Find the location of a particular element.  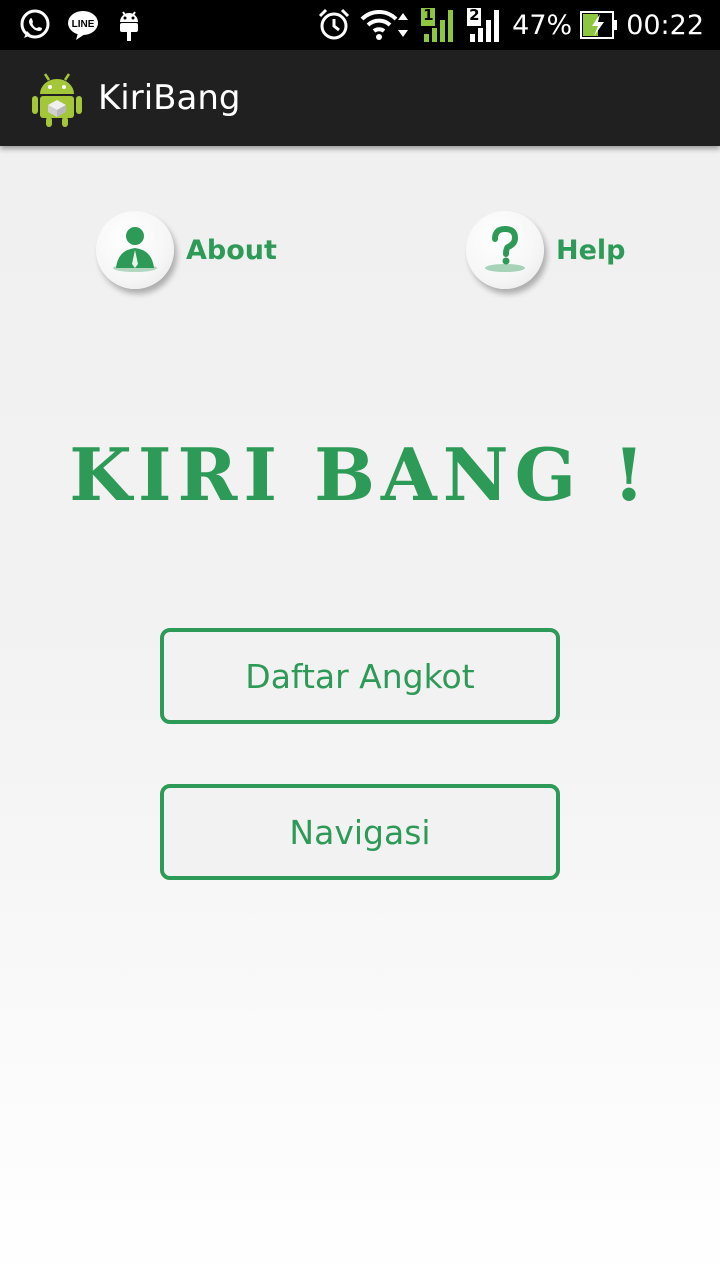

android-app-icon is located at coordinates (57, 99).